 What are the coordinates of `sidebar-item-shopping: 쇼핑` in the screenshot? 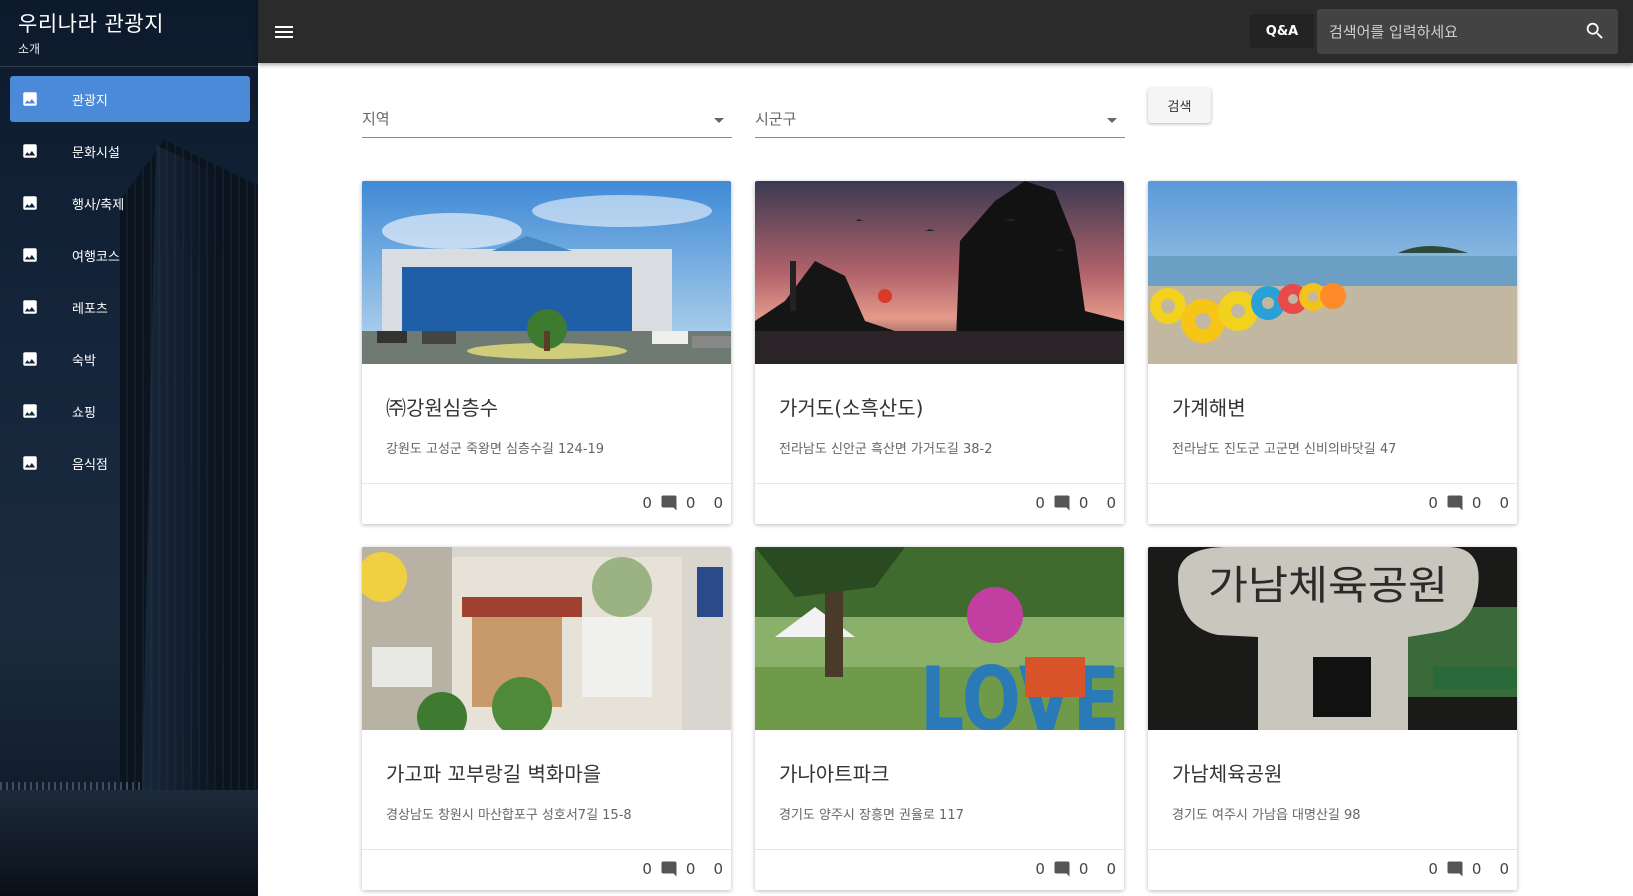 It's located at (130, 411).